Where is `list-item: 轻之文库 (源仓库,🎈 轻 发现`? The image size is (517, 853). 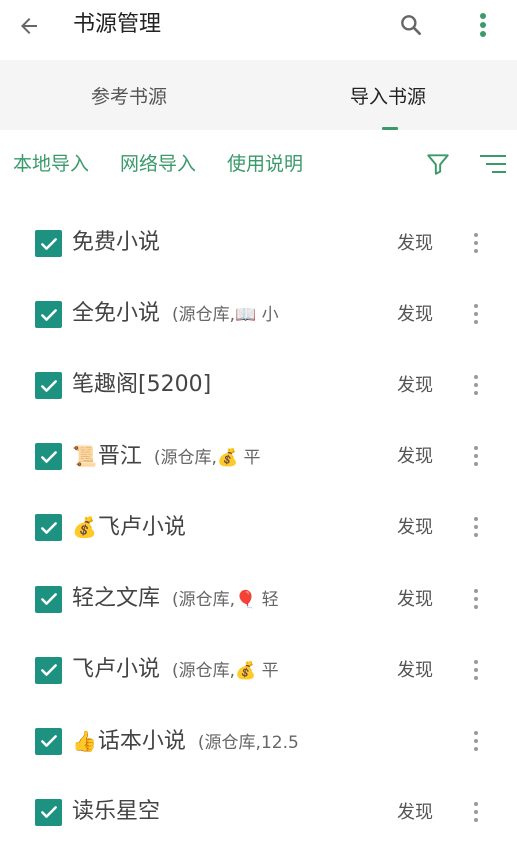 list-item: 轻之文库 (源仓库,🎈 轻 发现 is located at coordinates (258, 599).